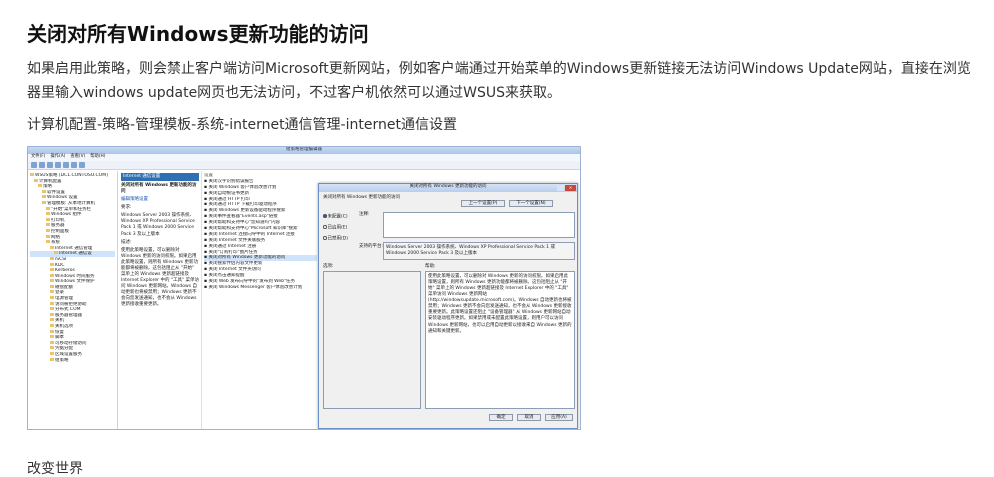  I want to click on dialog-title: 关闭对所有 Windows 更新功能的访问, so click(448, 186).